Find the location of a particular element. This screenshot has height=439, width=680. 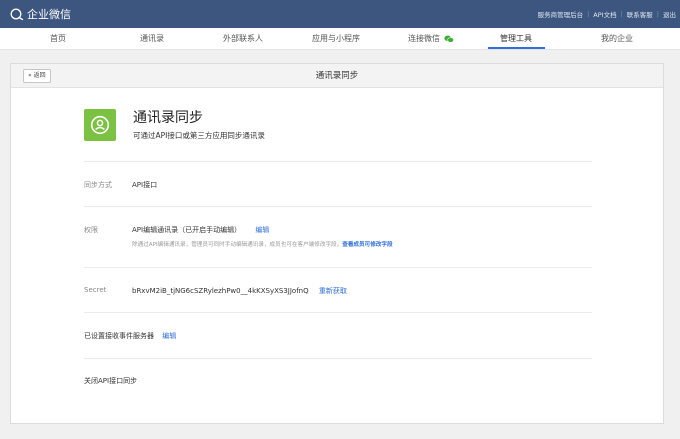

panel-title: 通讯录同步 is located at coordinates (337, 76).